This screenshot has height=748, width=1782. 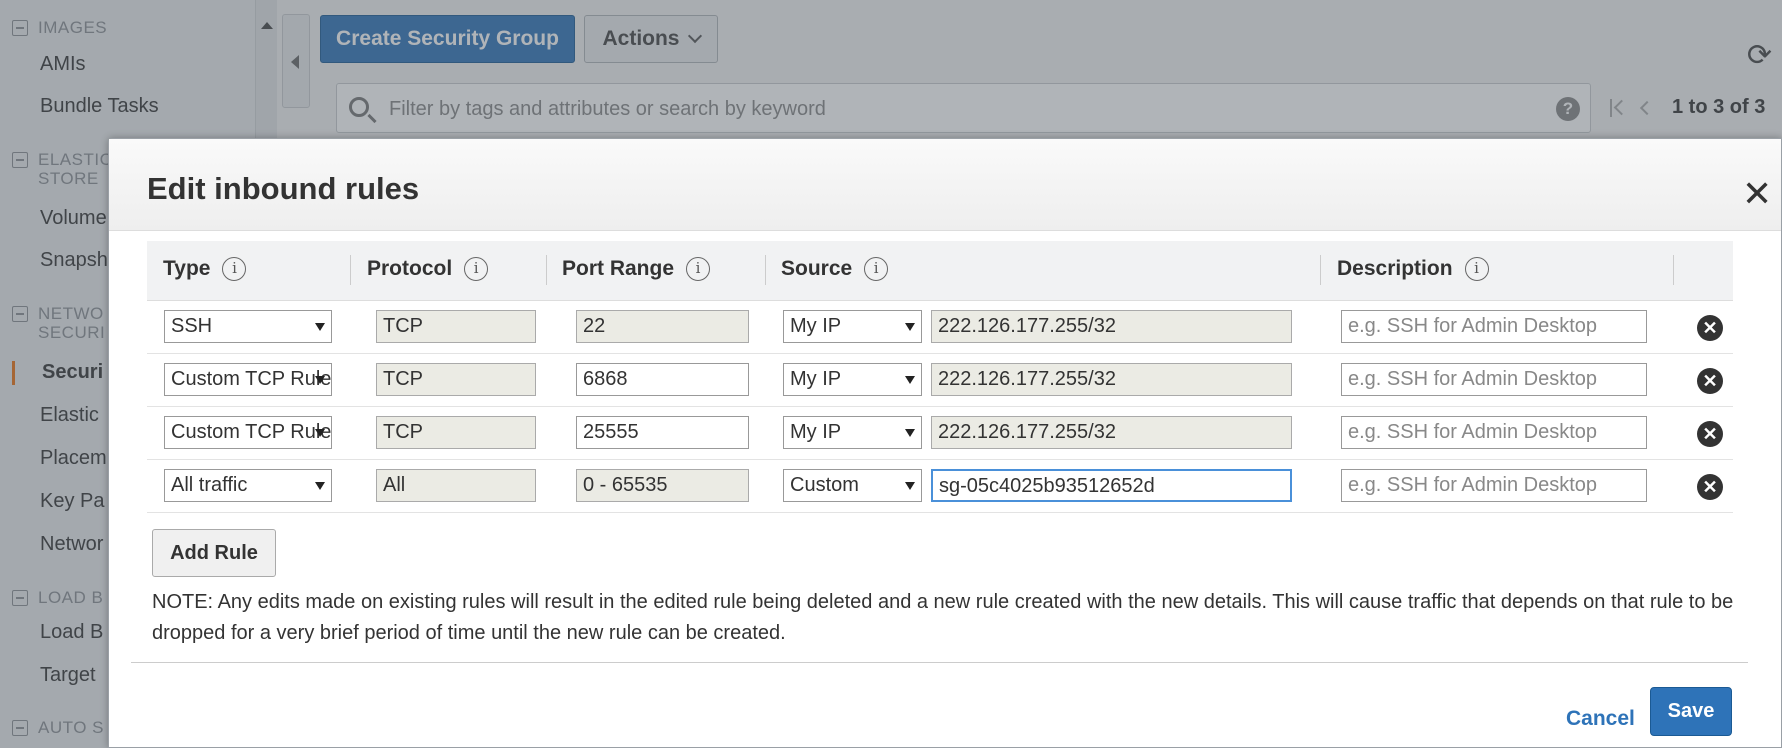 I want to click on port-range-field: 22, so click(x=662, y=326).